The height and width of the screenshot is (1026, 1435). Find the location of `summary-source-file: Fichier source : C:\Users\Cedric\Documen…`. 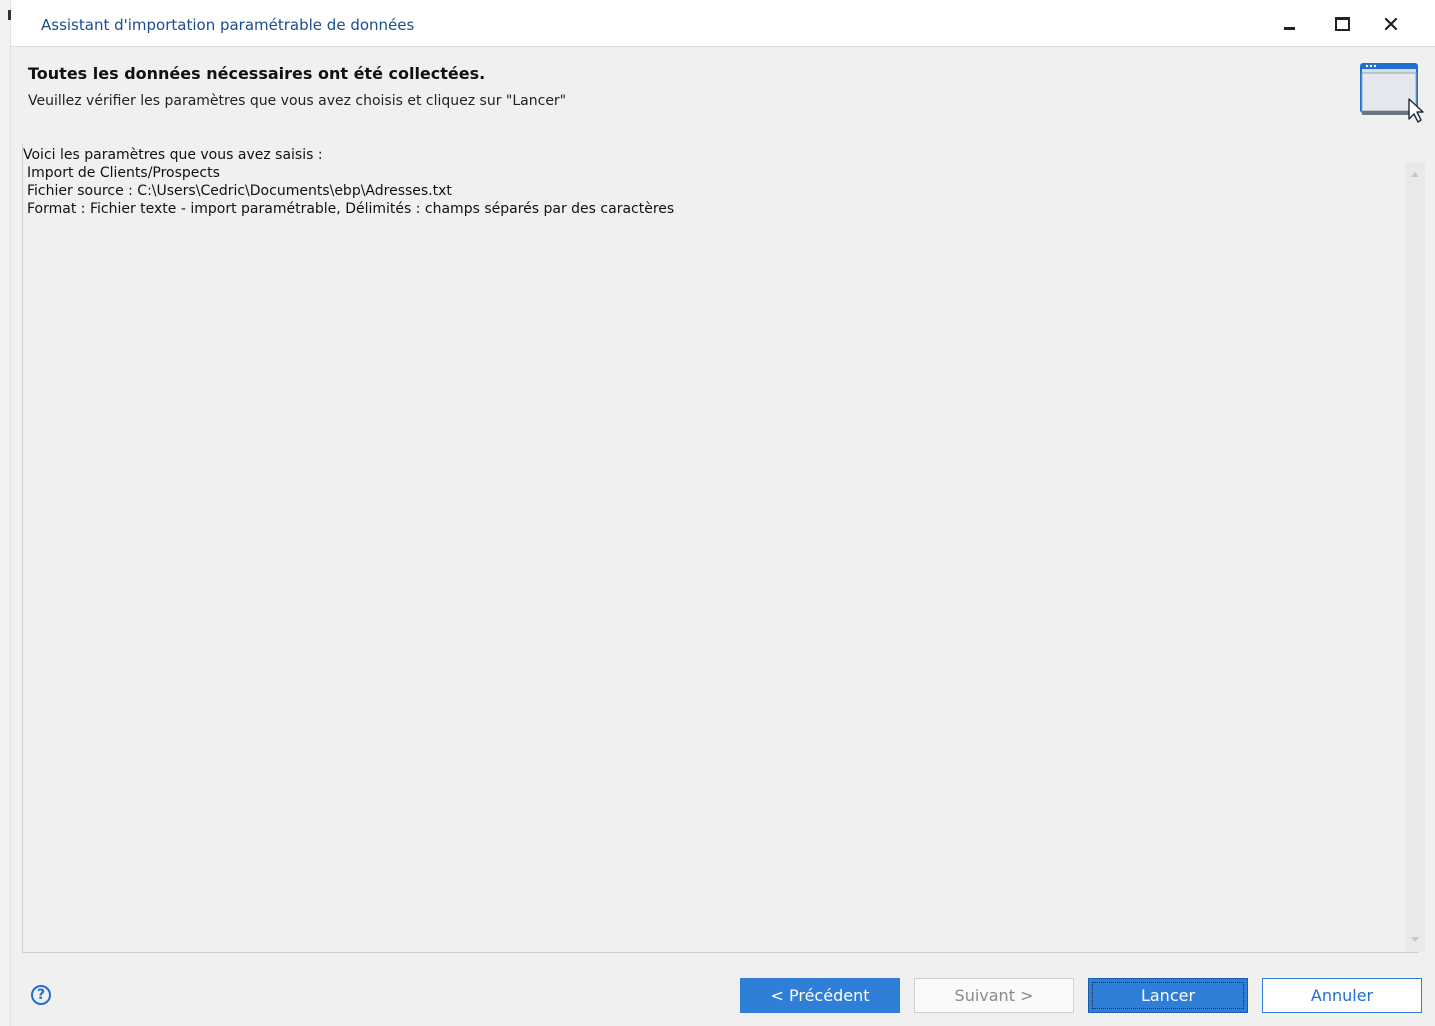

summary-source-file: Fichier source : C:\Users\Cedric\Documen… is located at coordinates (239, 191).